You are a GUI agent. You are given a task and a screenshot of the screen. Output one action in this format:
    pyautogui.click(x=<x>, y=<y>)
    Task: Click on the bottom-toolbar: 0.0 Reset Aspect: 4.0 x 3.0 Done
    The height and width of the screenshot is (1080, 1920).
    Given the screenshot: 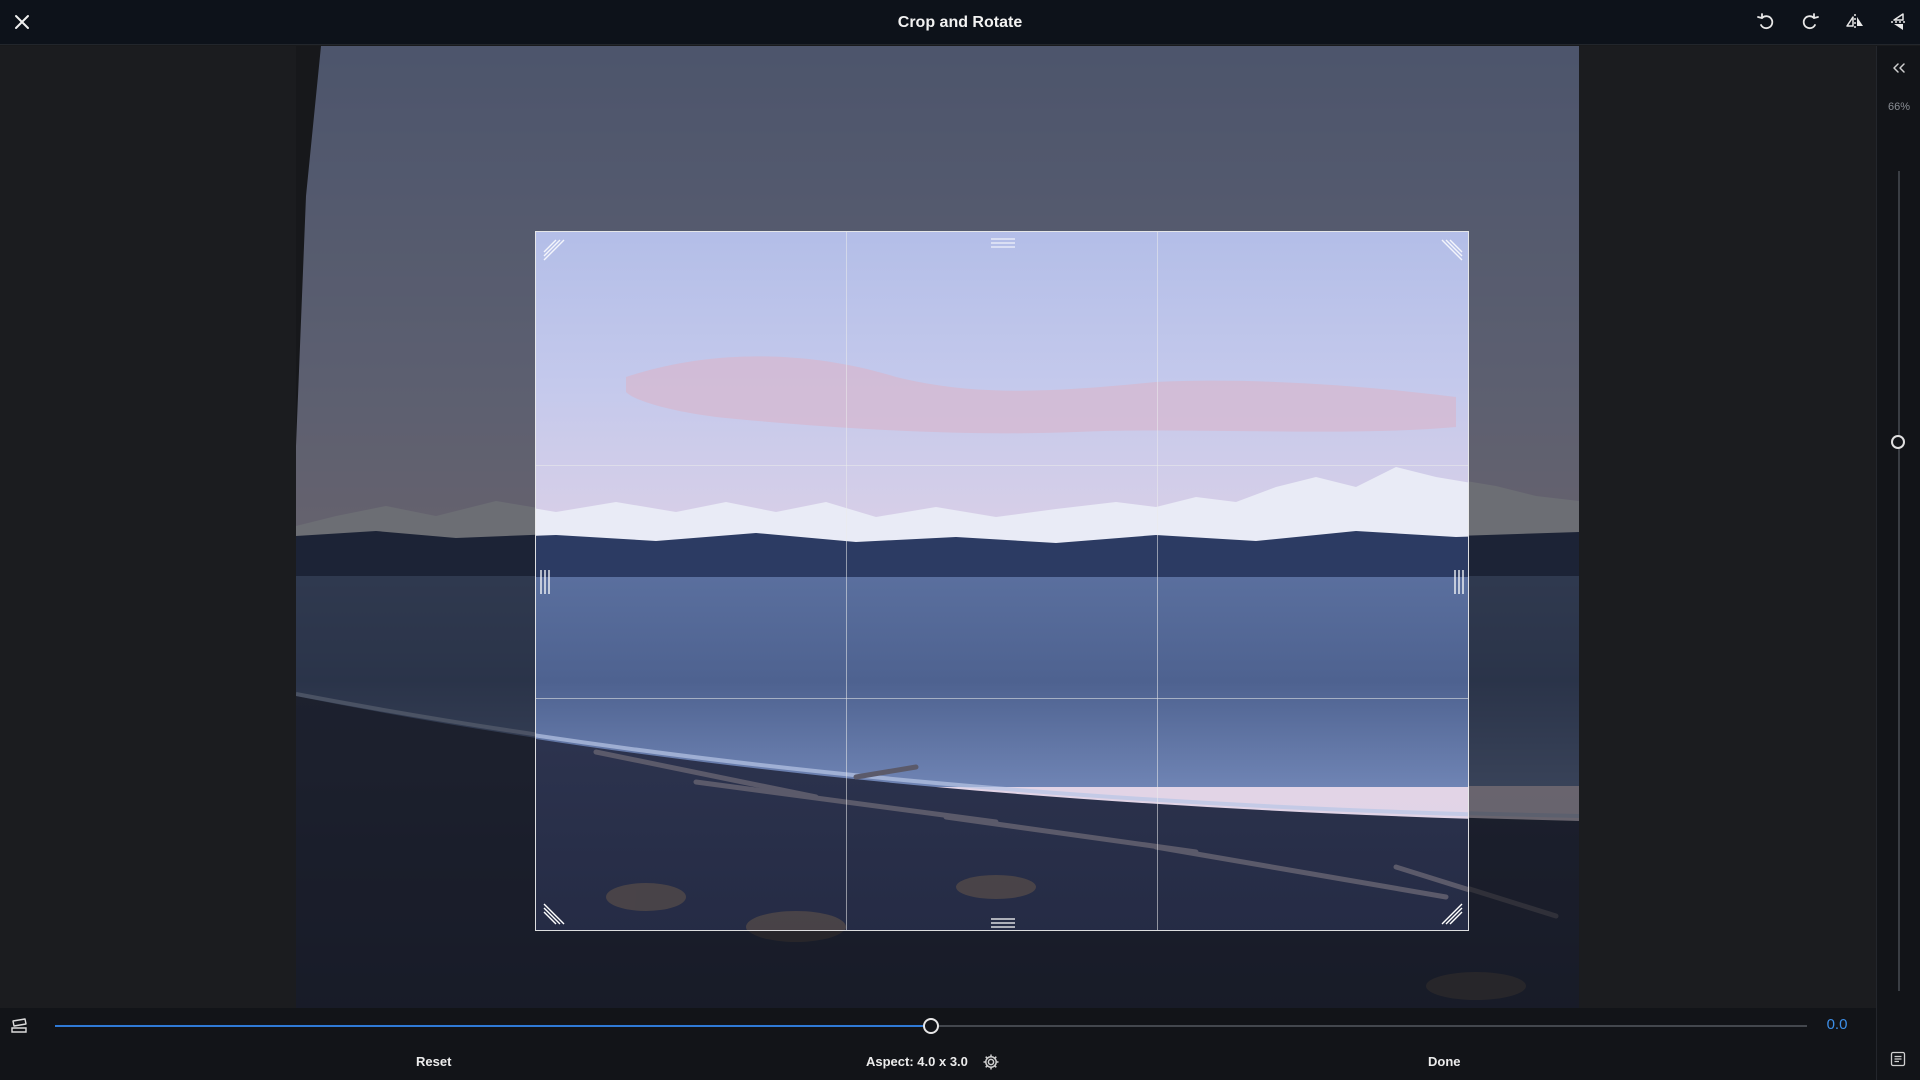 What is the action you would take?
    pyautogui.click(x=938, y=1044)
    